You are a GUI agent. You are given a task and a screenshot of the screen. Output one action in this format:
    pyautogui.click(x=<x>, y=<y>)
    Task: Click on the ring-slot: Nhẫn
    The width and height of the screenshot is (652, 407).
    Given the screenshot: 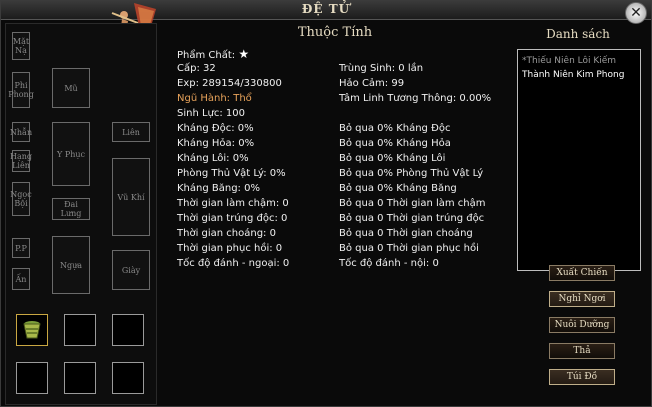 What is the action you would take?
    pyautogui.click(x=21, y=132)
    